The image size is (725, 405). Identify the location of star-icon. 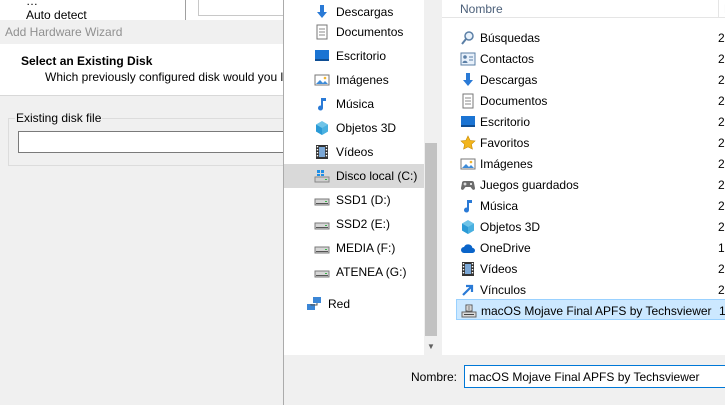
(468, 143).